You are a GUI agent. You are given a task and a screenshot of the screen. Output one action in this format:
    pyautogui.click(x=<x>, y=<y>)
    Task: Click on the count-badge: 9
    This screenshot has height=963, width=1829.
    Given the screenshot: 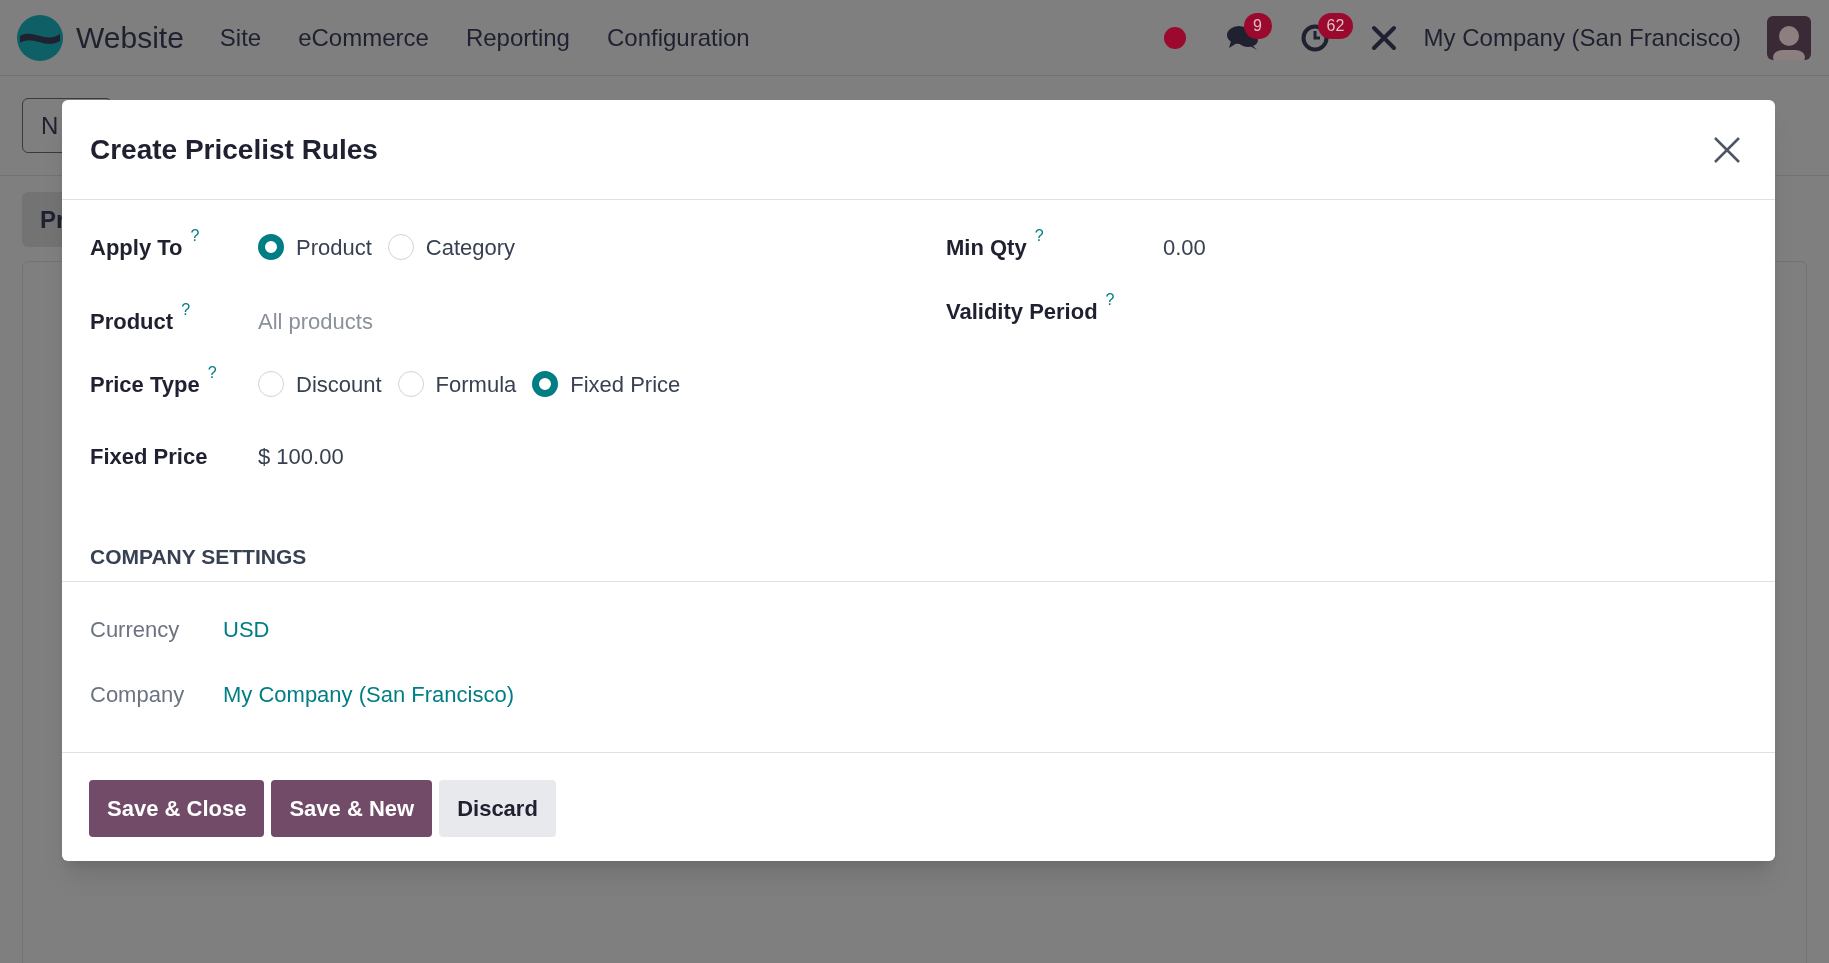 What is the action you would take?
    pyautogui.click(x=1257, y=25)
    